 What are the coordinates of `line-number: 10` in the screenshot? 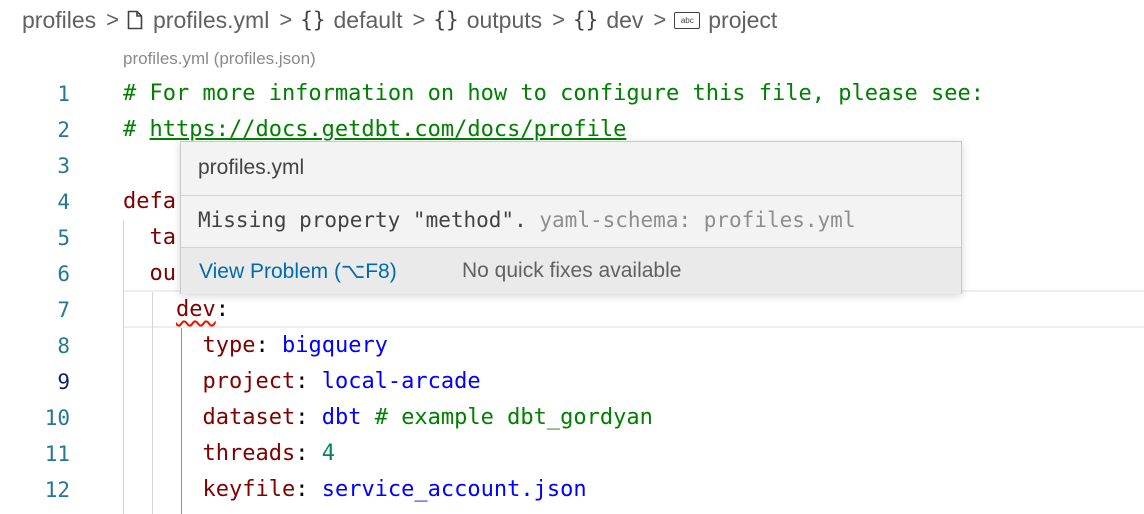 It's located at (57, 418).